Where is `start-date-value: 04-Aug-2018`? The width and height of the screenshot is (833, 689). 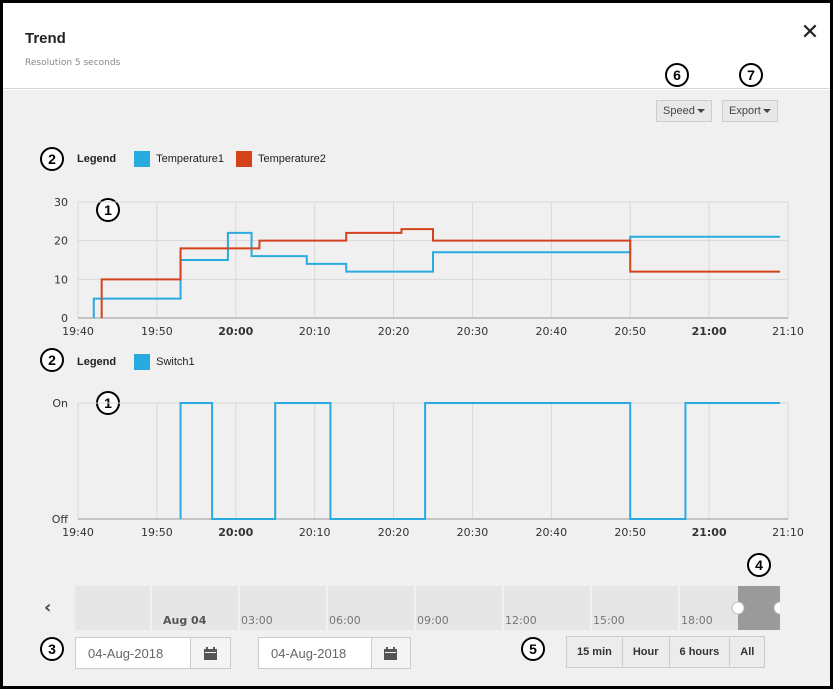 start-date-value: 04-Aug-2018 is located at coordinates (126, 653).